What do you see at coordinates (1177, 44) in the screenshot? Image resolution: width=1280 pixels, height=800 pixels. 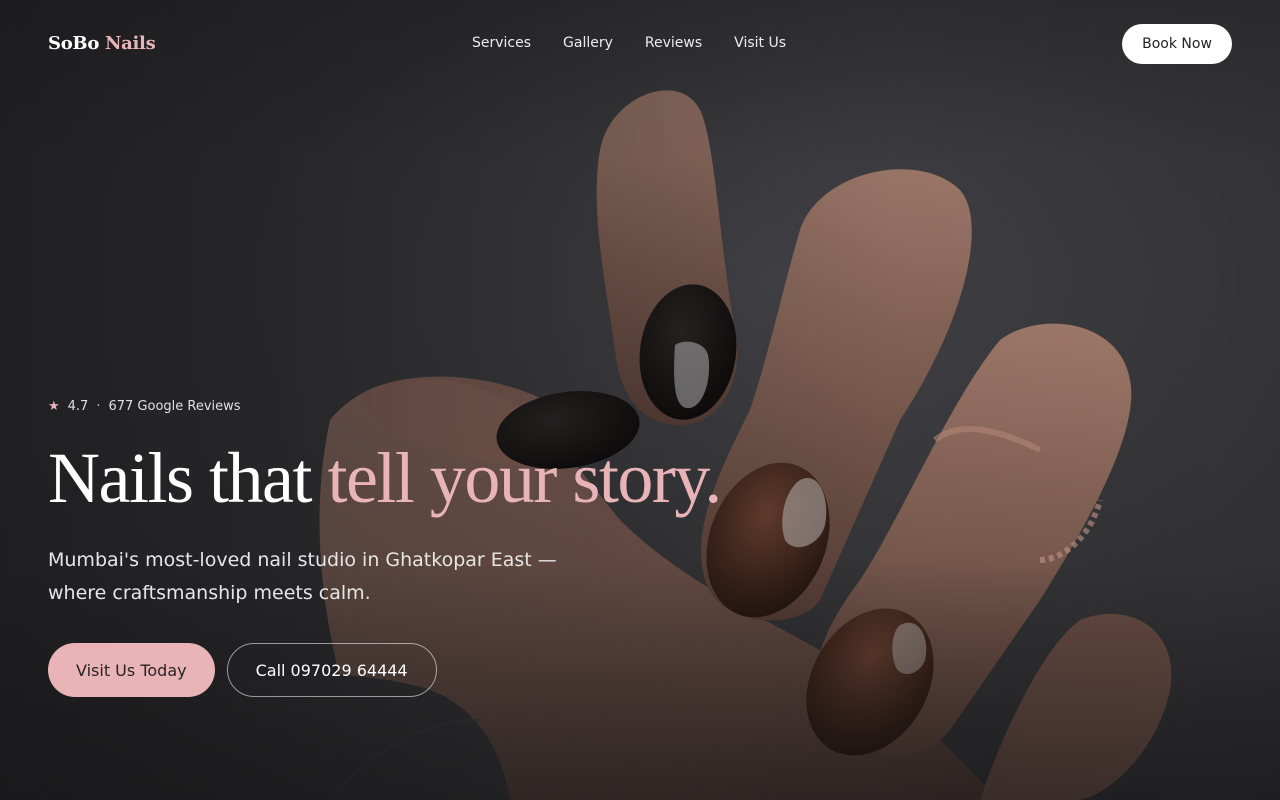 I see `book-now-button: Book Now` at bounding box center [1177, 44].